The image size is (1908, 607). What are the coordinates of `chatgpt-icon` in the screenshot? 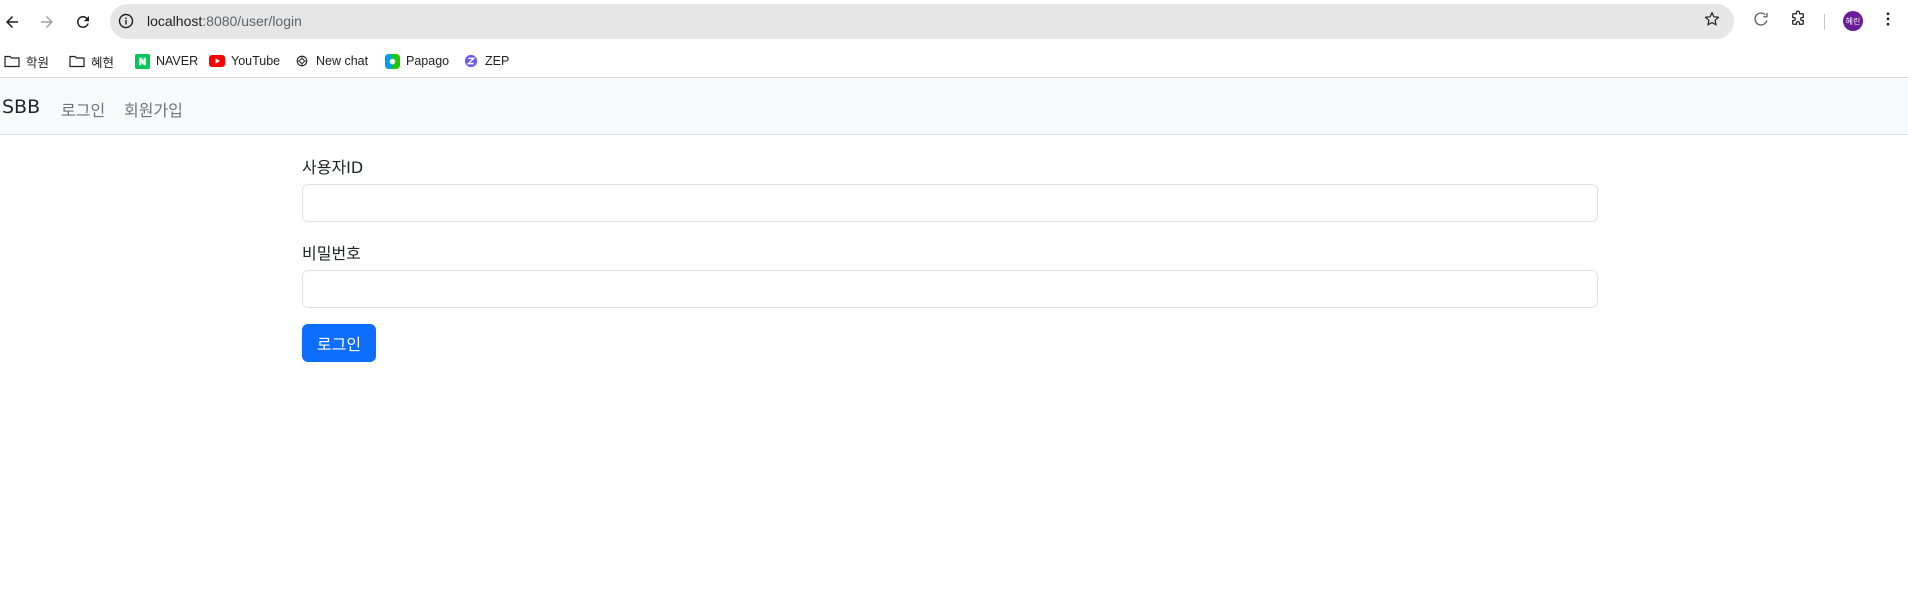 It's located at (302, 61).